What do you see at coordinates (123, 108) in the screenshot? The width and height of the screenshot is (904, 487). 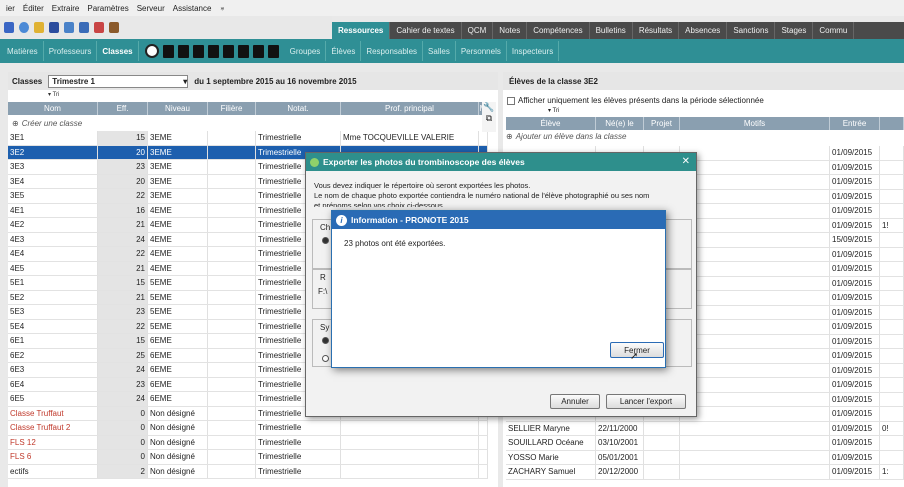 I see `col-header: Eff.` at bounding box center [123, 108].